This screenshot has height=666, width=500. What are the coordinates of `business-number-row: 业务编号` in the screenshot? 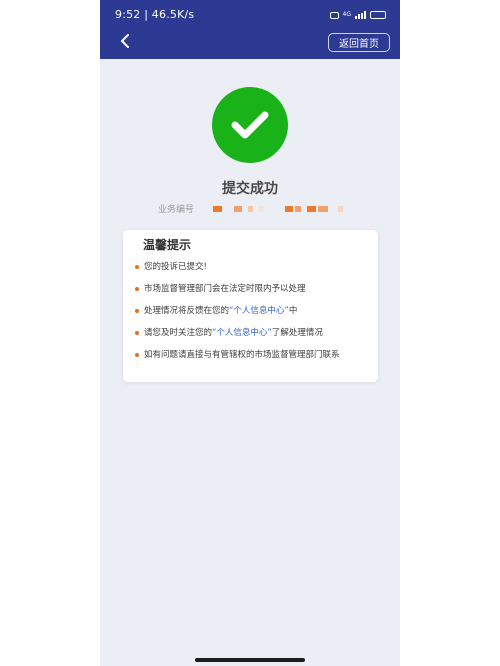 It's located at (182, 208).